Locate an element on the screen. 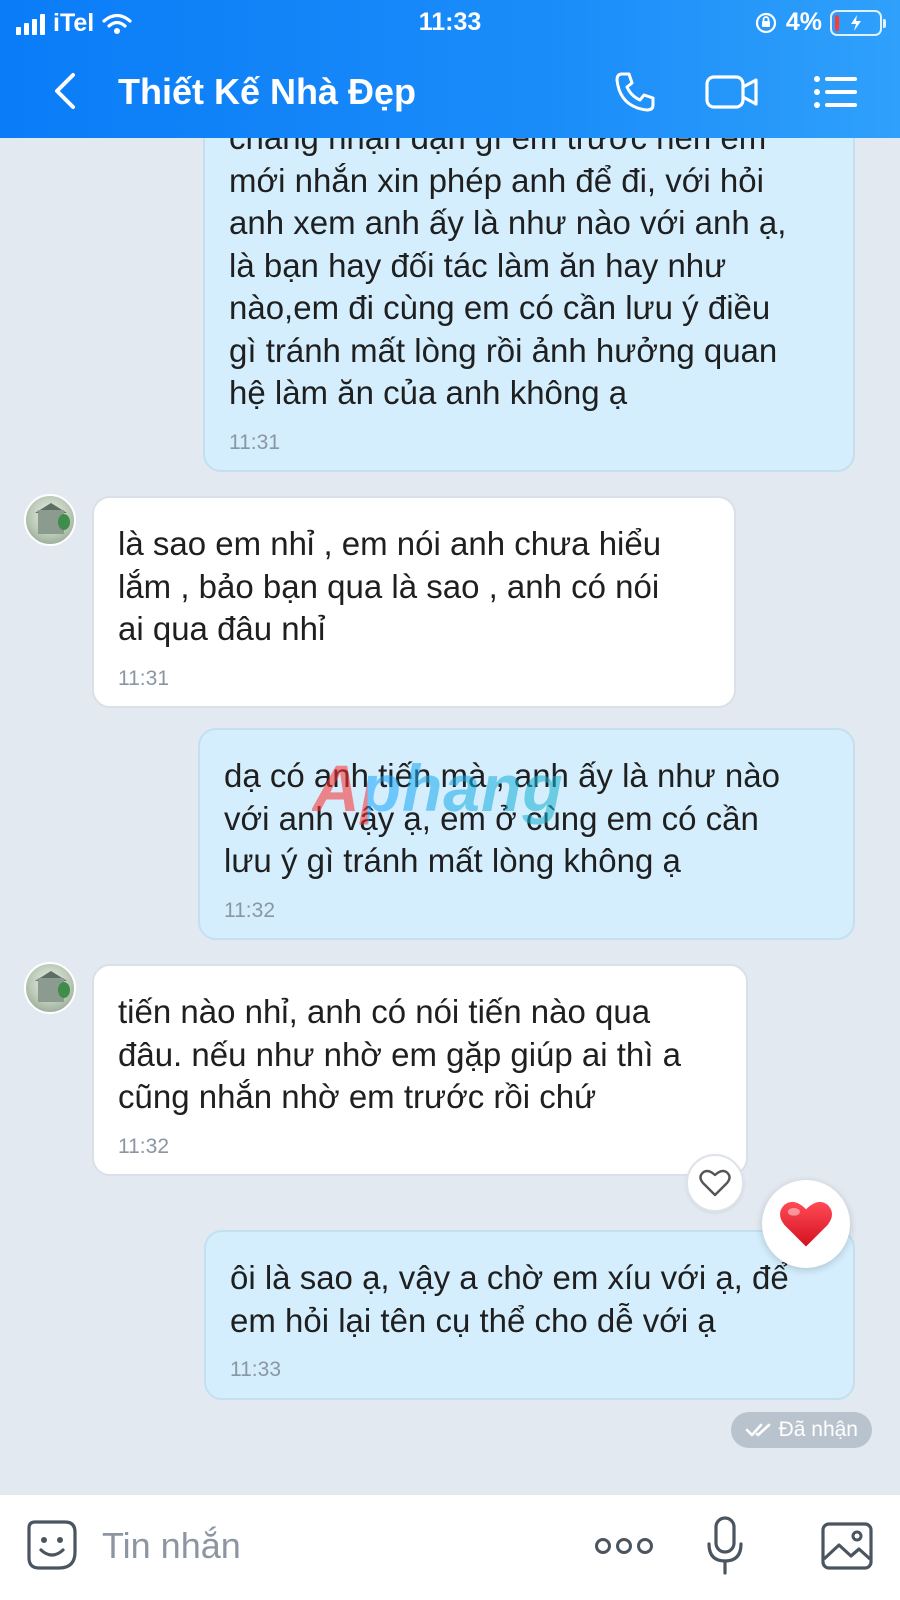  list-menu-icon is located at coordinates (835, 92).